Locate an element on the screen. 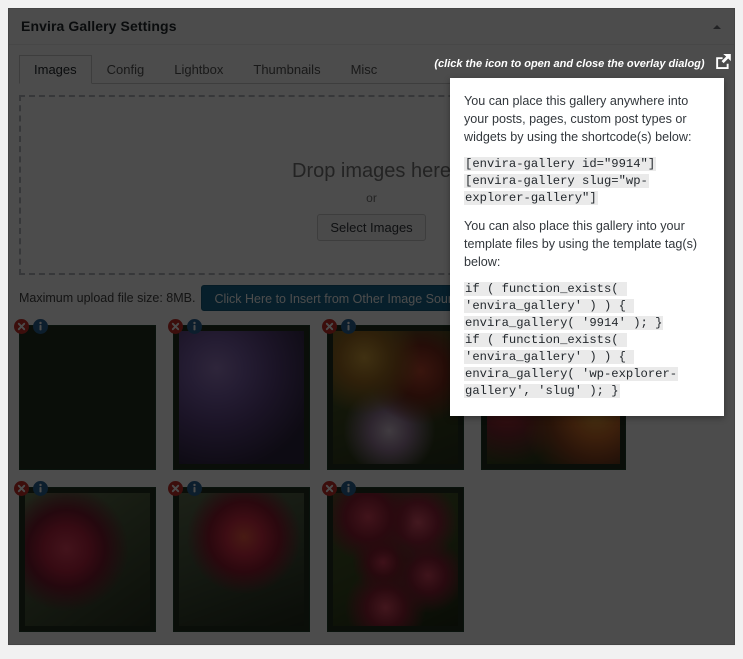 Image resolution: width=743 pixels, height=659 pixels. select-images-button: Select Images is located at coordinates (371, 227).